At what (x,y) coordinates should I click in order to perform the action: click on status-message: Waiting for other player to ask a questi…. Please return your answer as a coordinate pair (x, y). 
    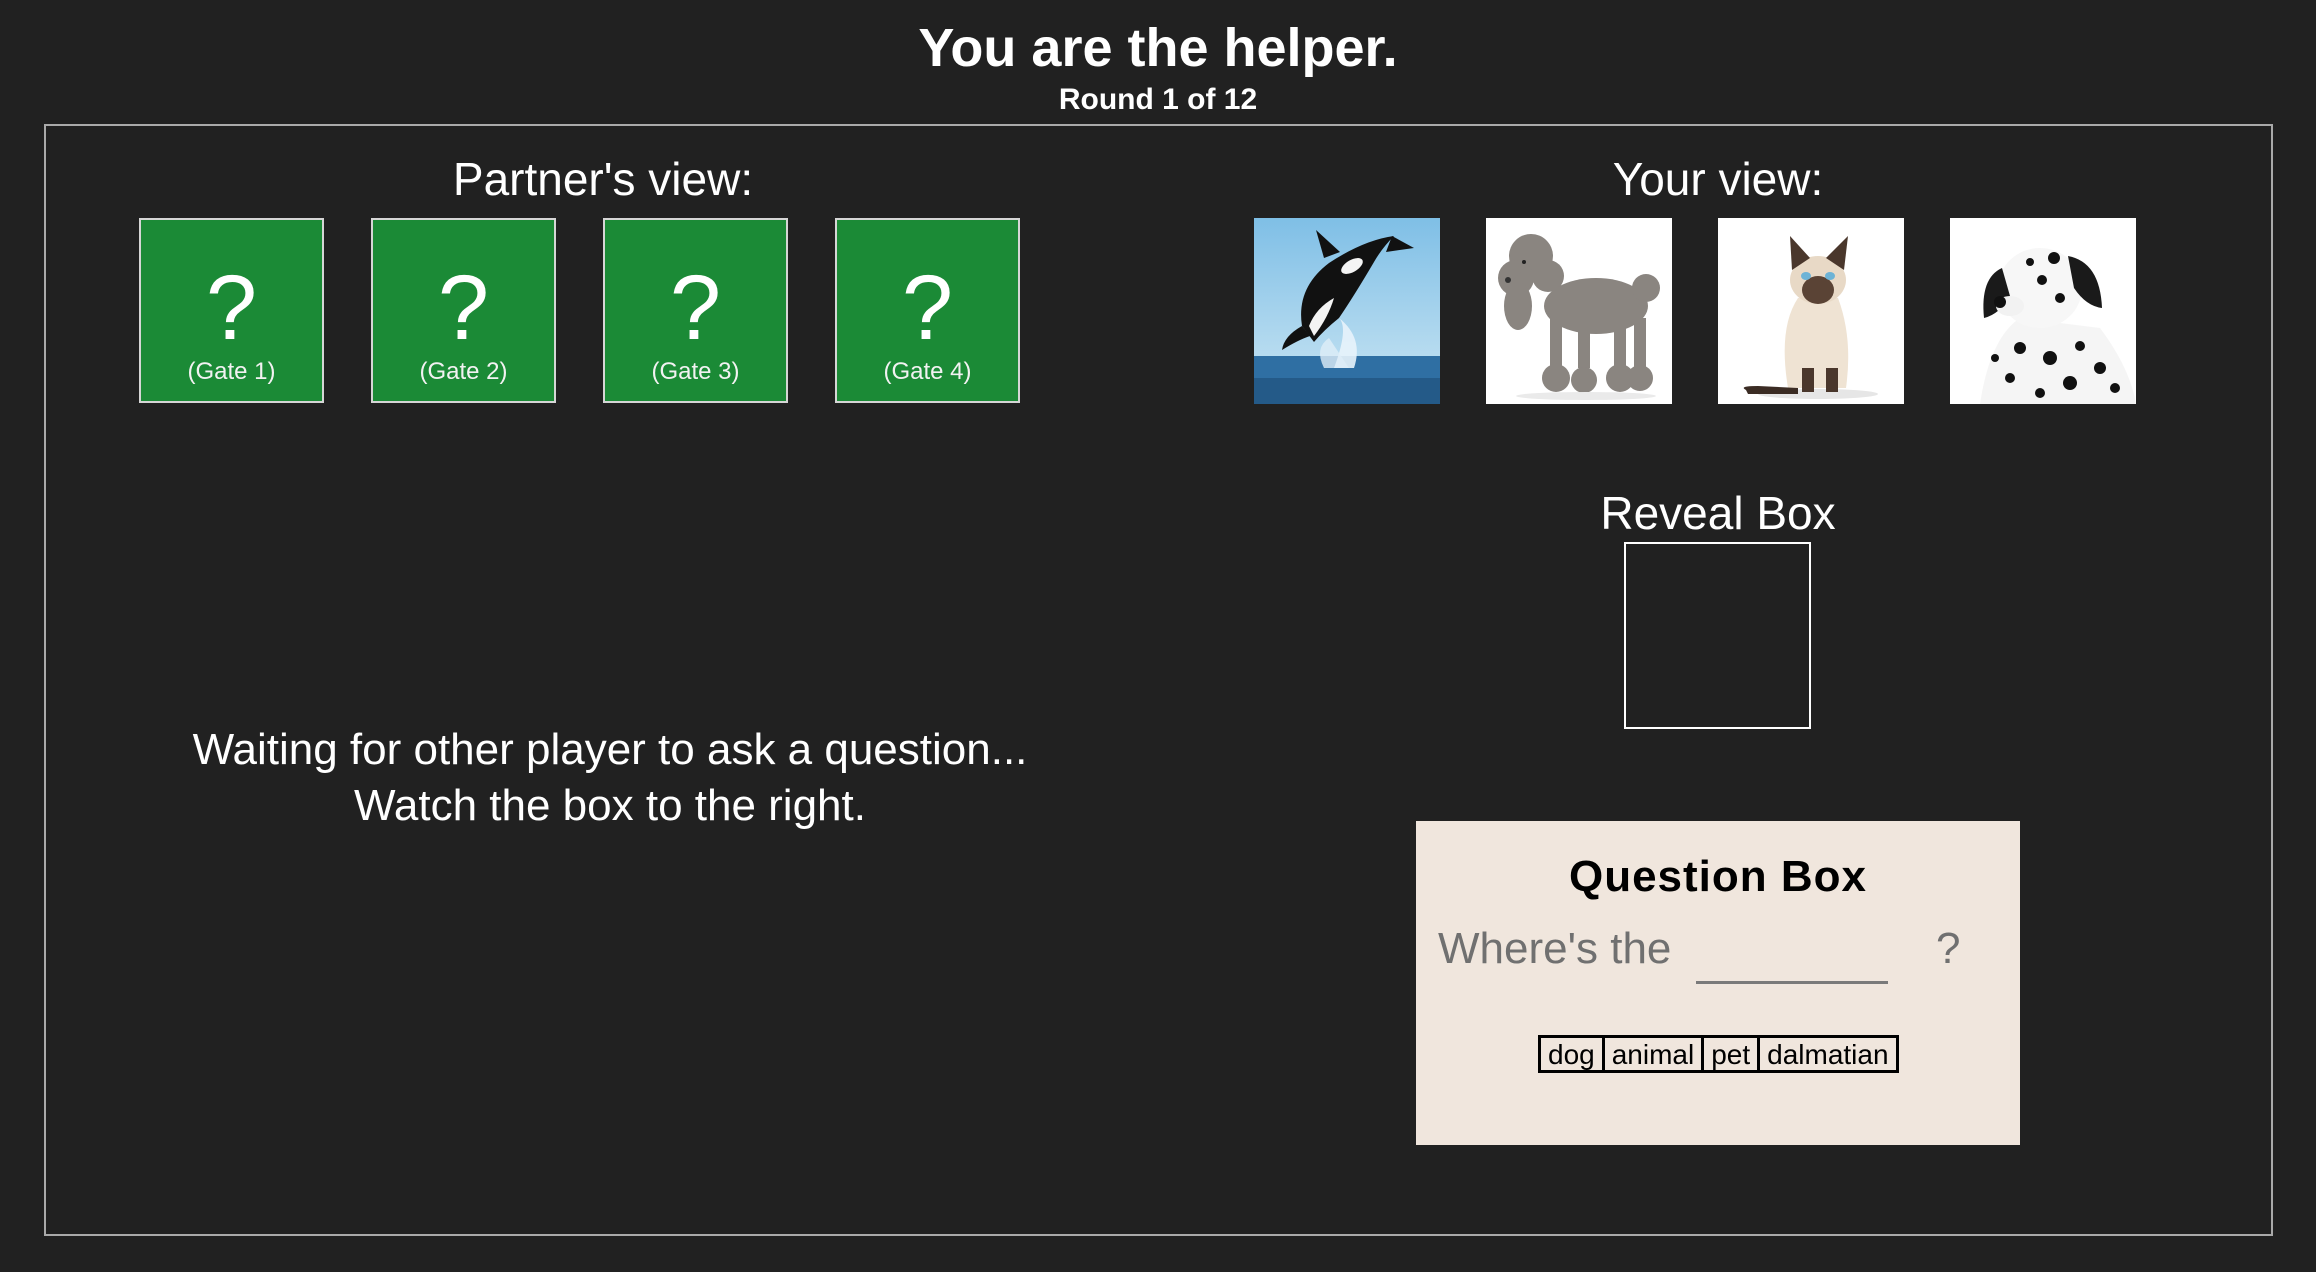
    Looking at the image, I should click on (610, 778).